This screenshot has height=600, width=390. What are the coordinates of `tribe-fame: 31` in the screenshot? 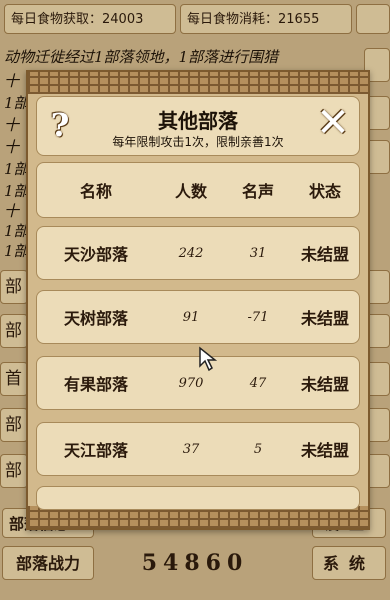 It's located at (258, 253).